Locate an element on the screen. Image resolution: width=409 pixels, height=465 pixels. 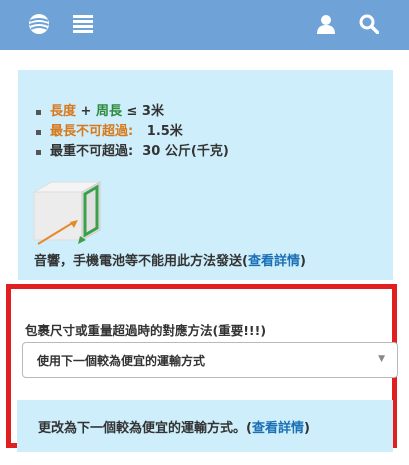
search-icon is located at coordinates (369, 24).